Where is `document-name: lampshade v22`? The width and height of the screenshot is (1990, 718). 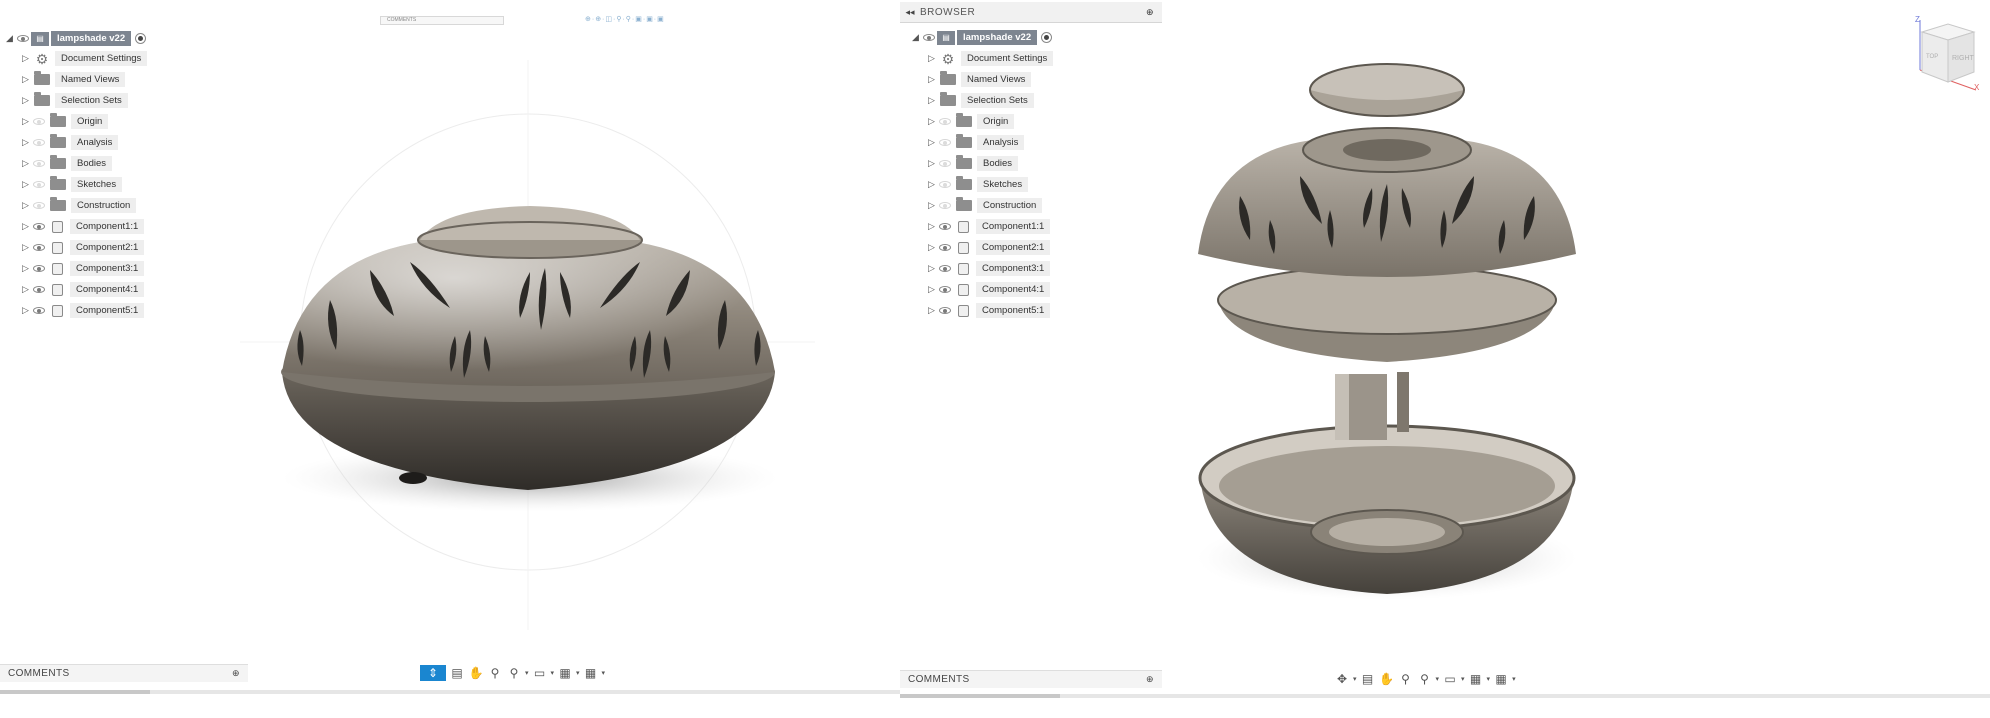 document-name: lampshade v22 is located at coordinates (997, 37).